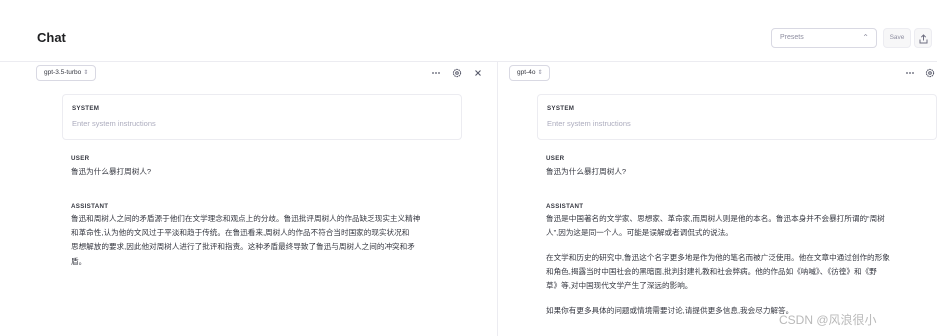  What do you see at coordinates (897, 38) in the screenshot?
I see `save-button: Save` at bounding box center [897, 38].